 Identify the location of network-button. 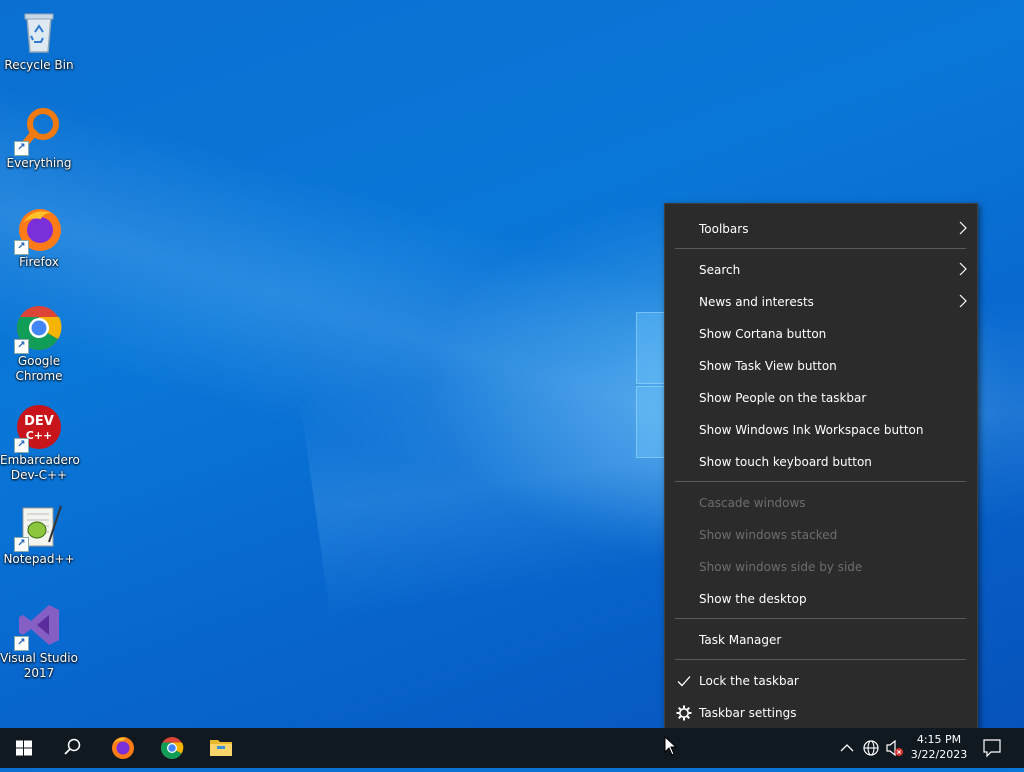
(871, 748).